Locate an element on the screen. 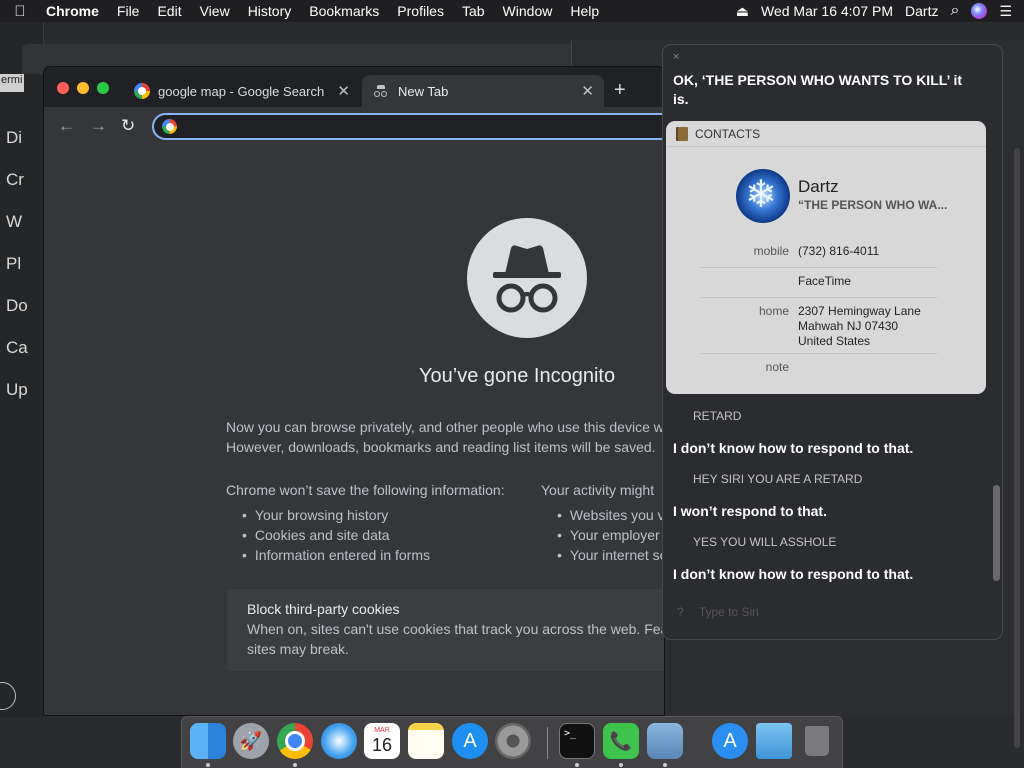 Image resolution: width=1024 pixels, height=768 pixels. reload-button: ↻ is located at coordinates (128, 126).